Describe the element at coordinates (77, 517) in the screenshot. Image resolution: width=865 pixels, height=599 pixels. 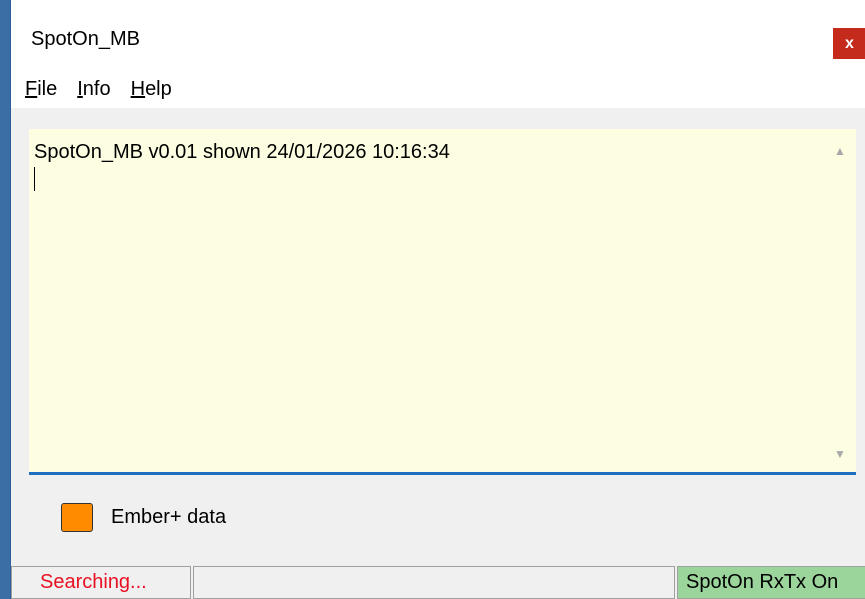
I see `ember-indicator-icon` at that location.